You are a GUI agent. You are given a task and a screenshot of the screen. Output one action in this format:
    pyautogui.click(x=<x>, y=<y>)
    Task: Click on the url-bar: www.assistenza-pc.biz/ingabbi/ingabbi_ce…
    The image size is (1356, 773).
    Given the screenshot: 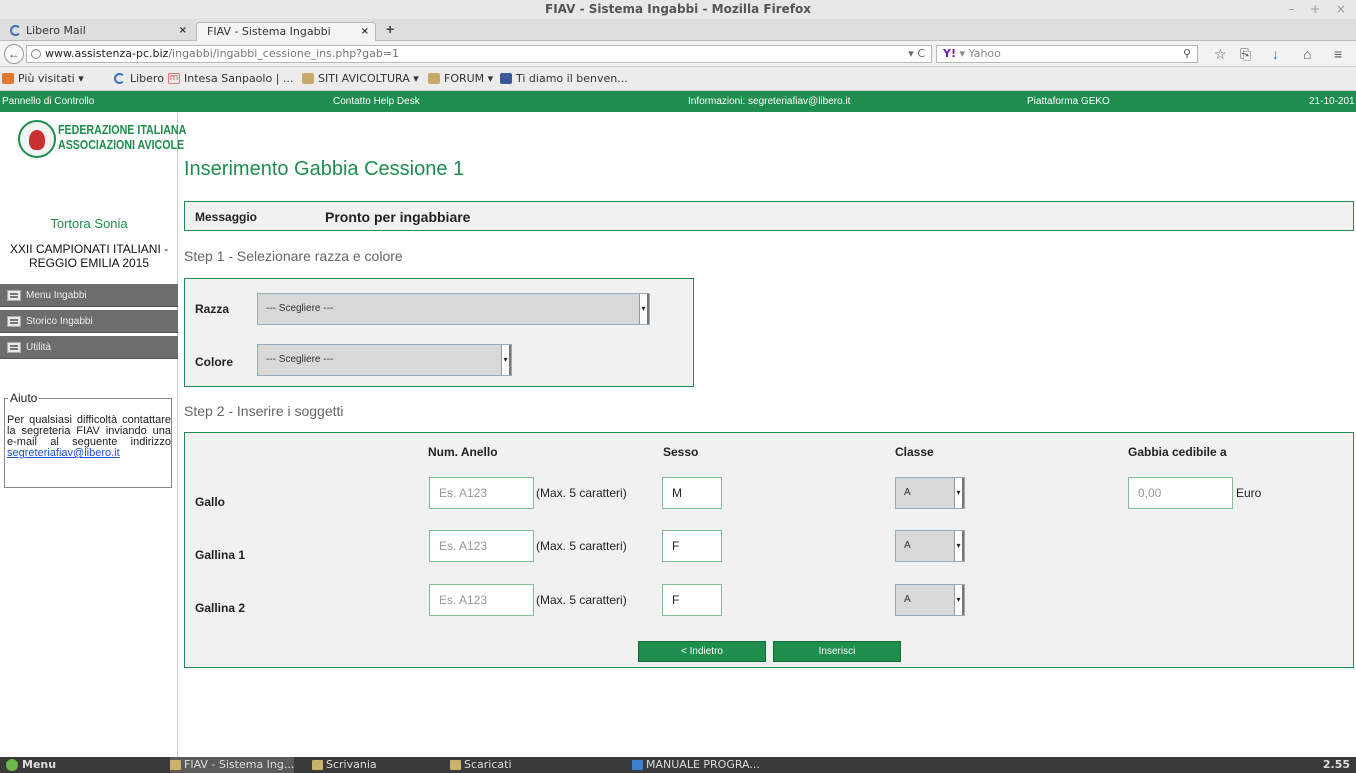 What is the action you would take?
    pyautogui.click(x=479, y=54)
    